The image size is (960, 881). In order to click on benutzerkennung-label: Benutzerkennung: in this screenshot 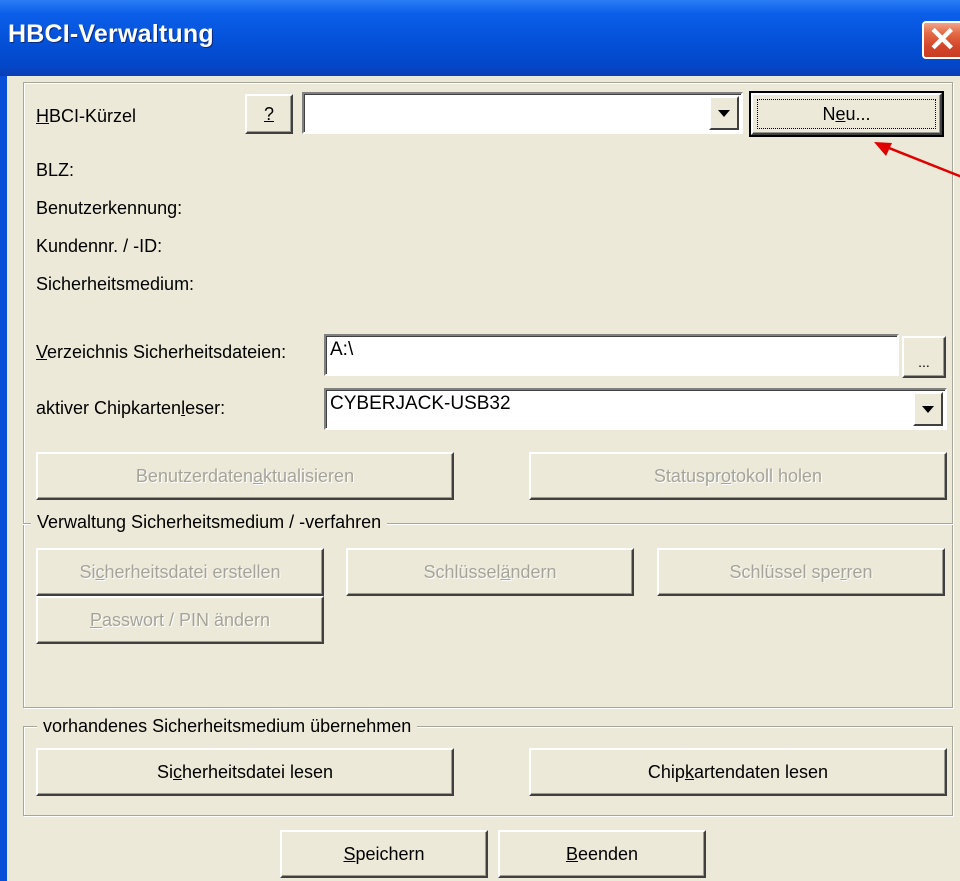, I will do `click(109, 208)`.